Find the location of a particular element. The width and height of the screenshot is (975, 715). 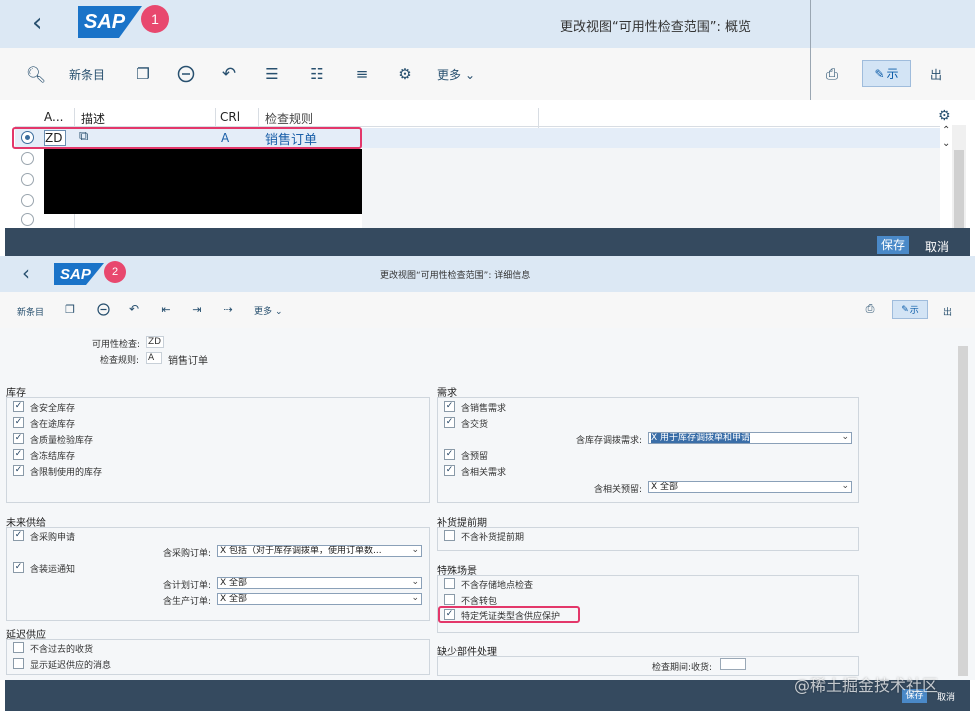

shipping-notice-cb: ✓ is located at coordinates (18, 567).